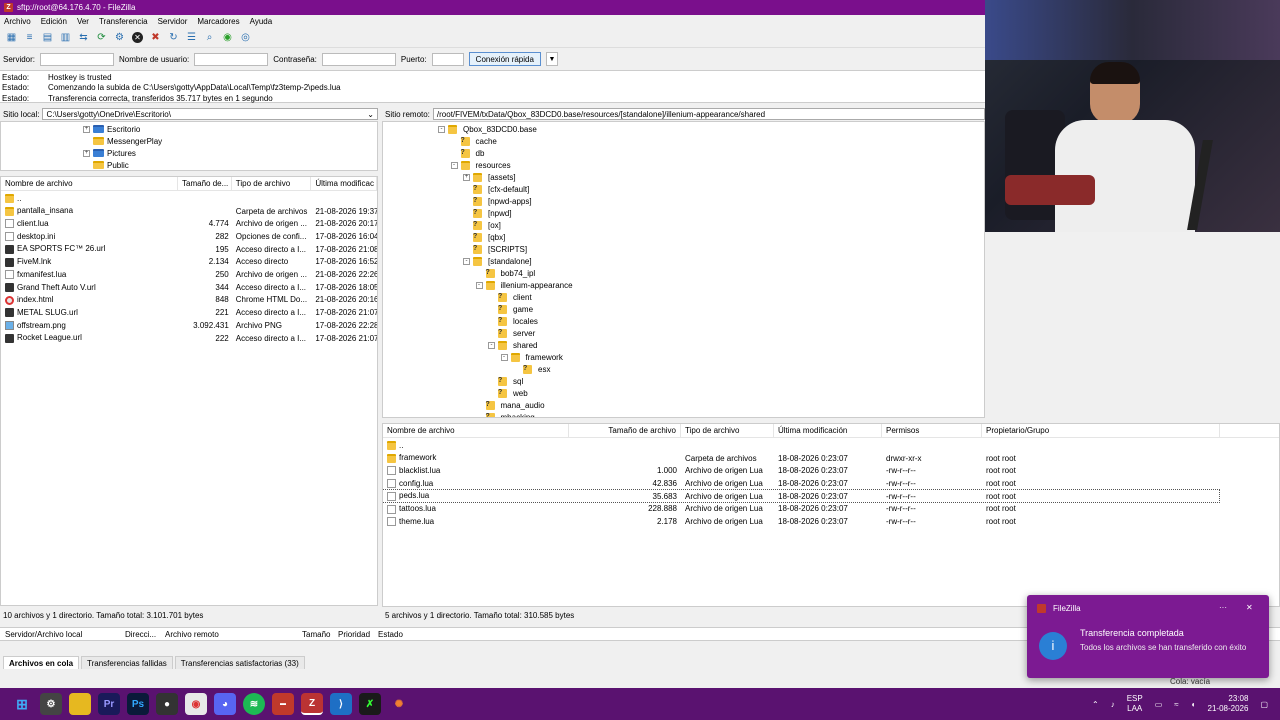 This screenshot has height=720, width=1280. Describe the element at coordinates (487, 213) in the screenshot. I see `tree-node: ? [npwd]` at that location.